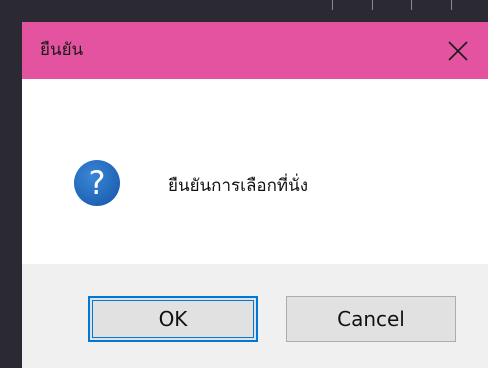 The height and width of the screenshot is (368, 488). What do you see at coordinates (62, 50) in the screenshot?
I see `dialog-title: ยืนยัน` at bounding box center [62, 50].